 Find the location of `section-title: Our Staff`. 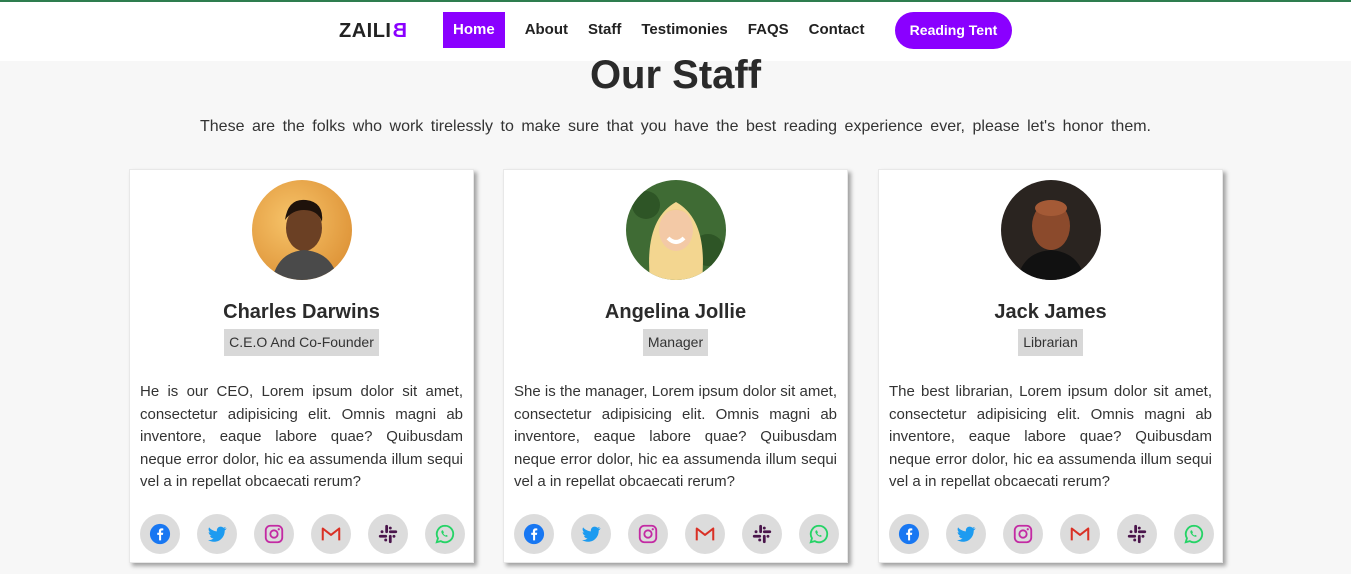

section-title: Our Staff is located at coordinates (675, 75).